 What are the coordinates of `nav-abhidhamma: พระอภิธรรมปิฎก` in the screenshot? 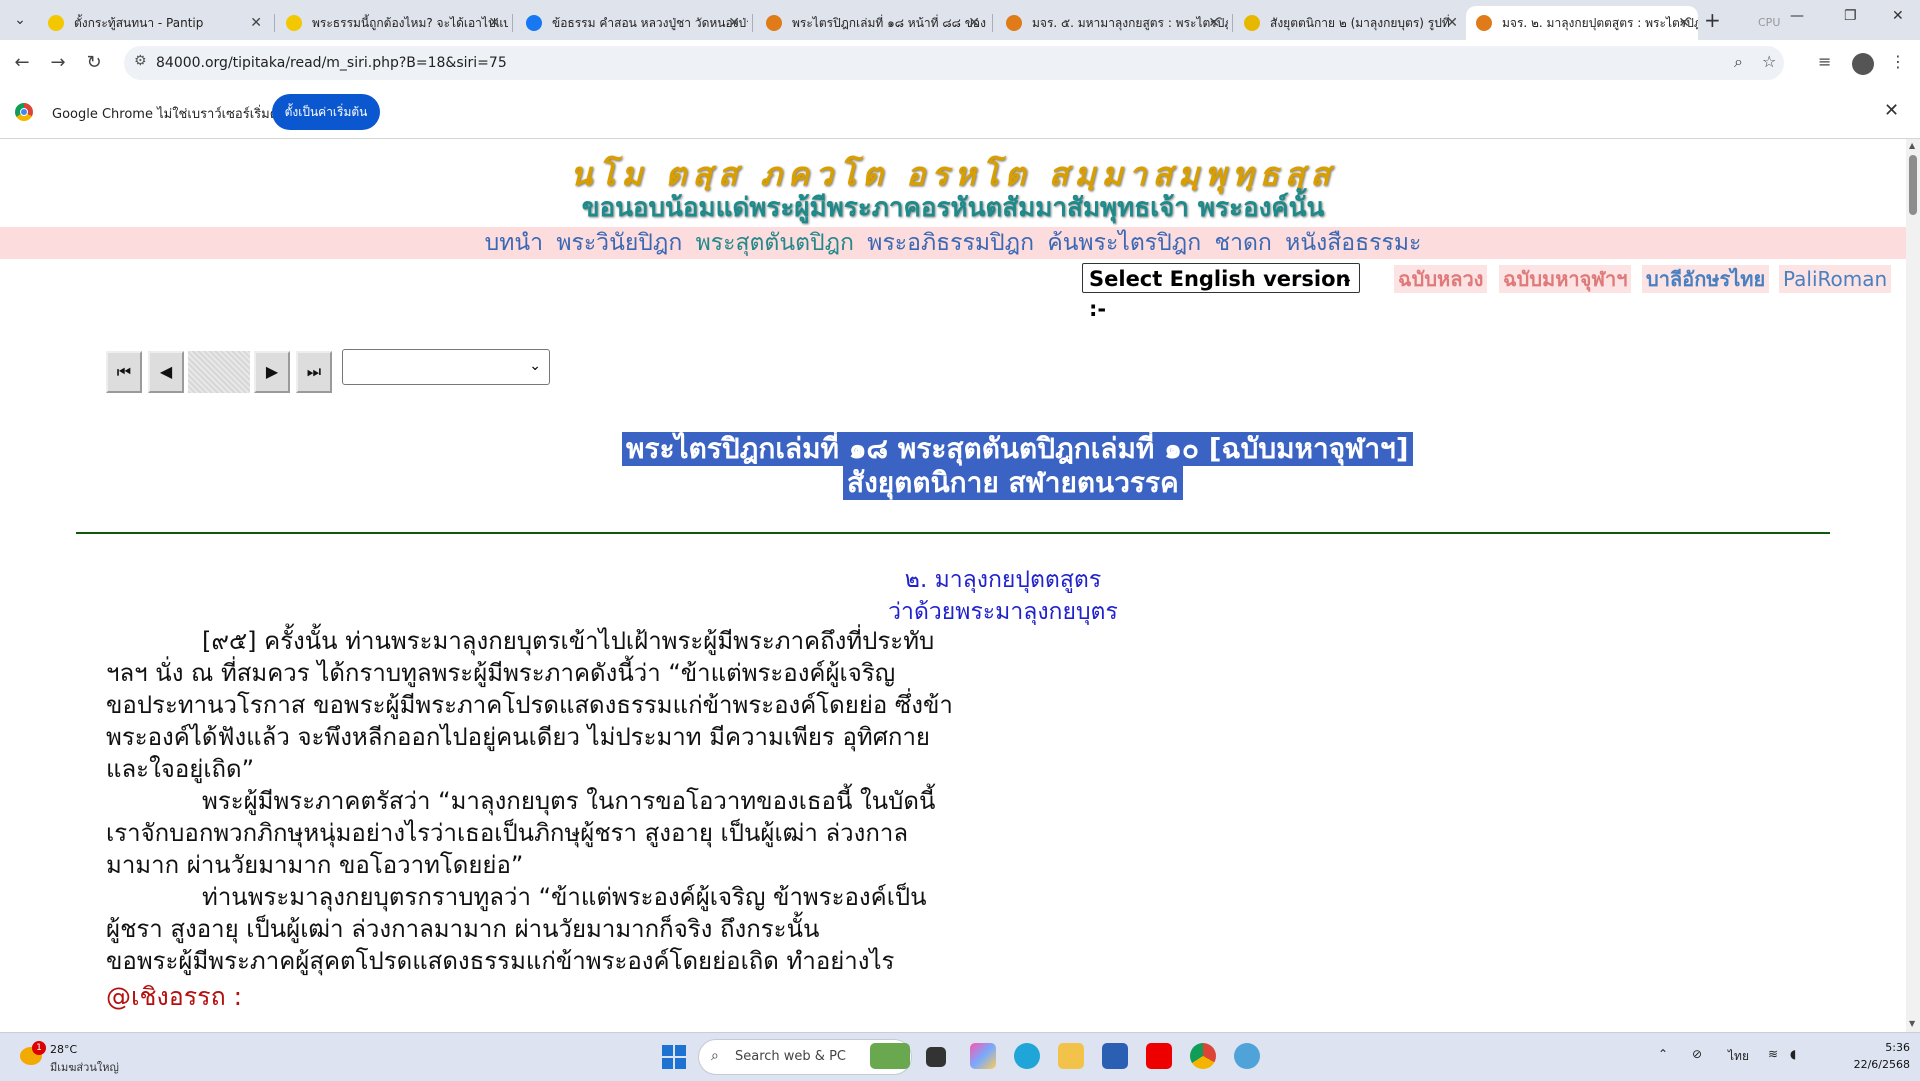 It's located at (950, 243).